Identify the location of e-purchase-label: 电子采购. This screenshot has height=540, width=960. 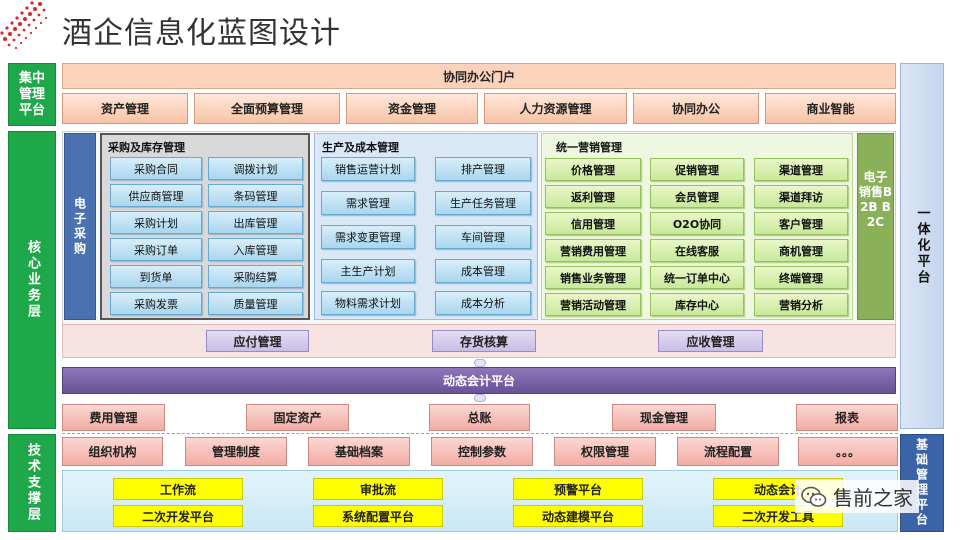
(80, 226).